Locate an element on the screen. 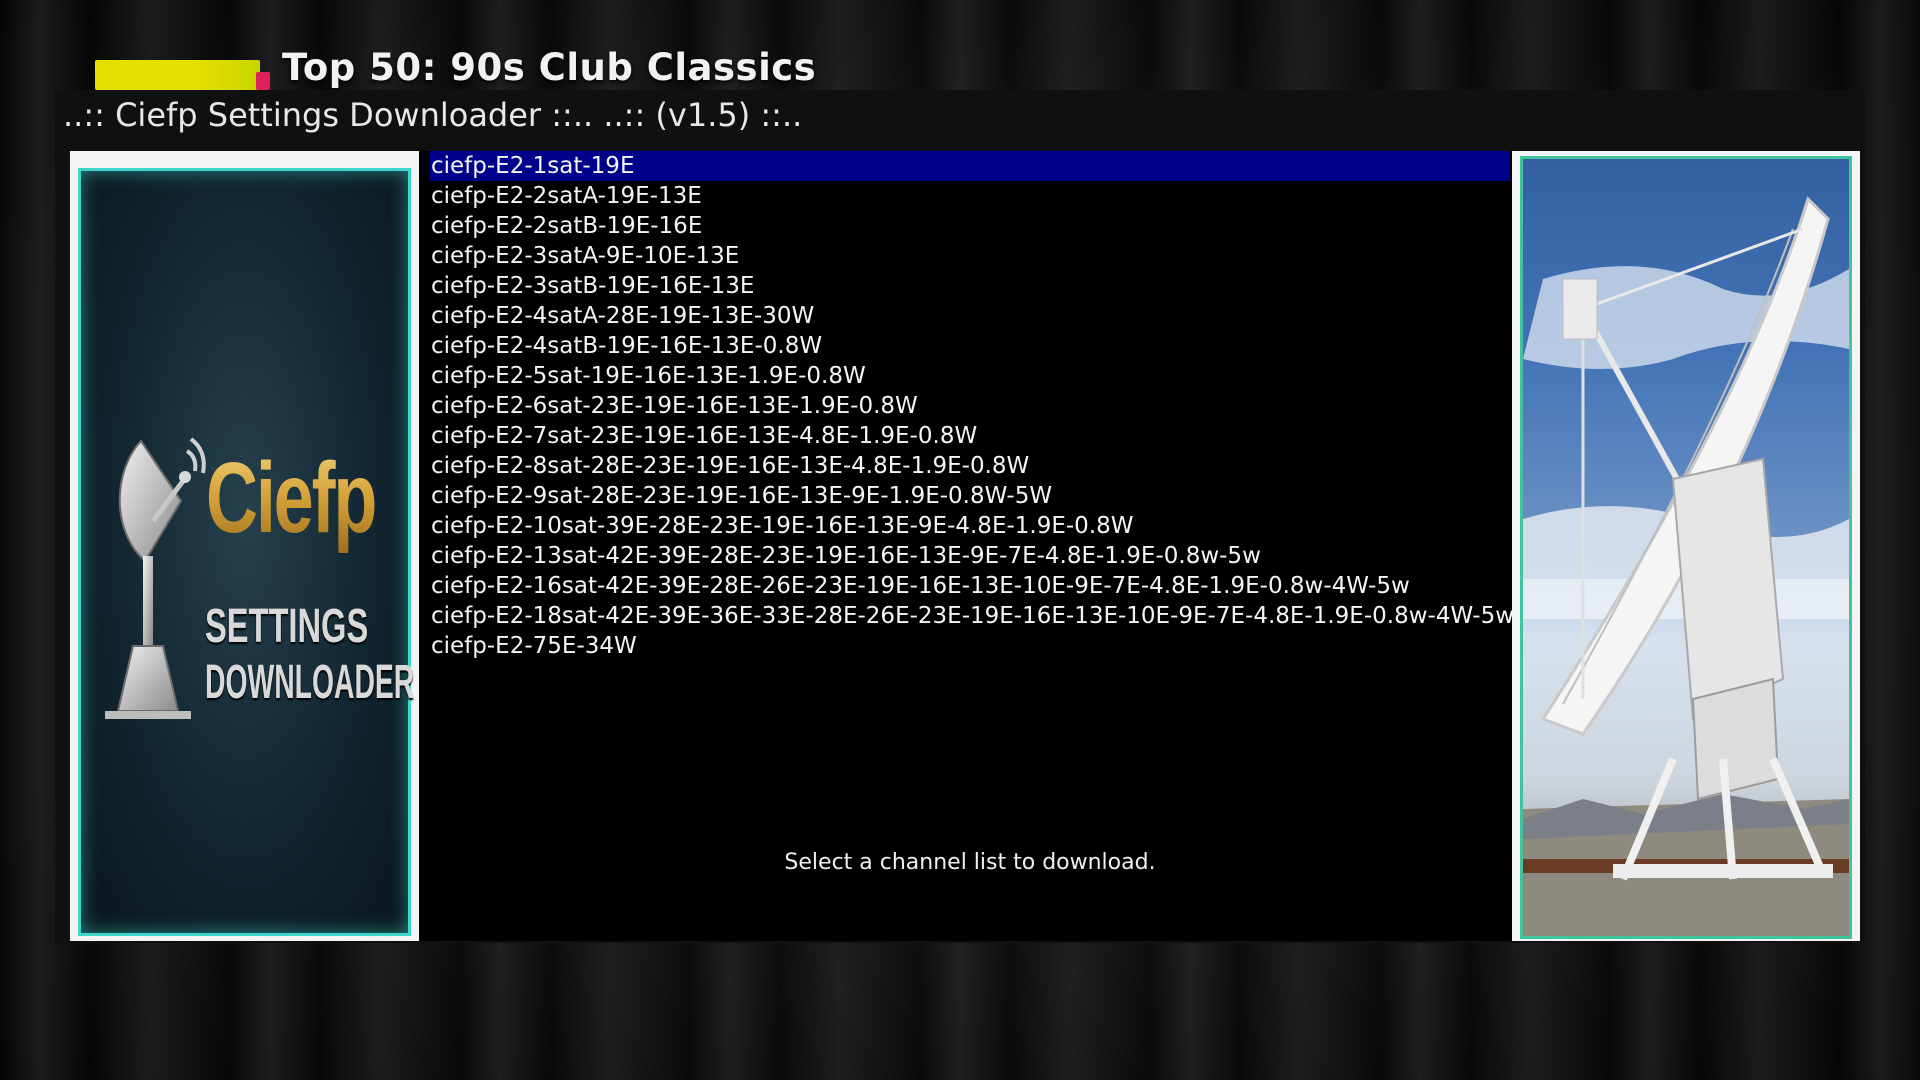 The width and height of the screenshot is (1920, 1080). channel-list-item: ciefp-E2-1sat-19E is located at coordinates (970, 166).